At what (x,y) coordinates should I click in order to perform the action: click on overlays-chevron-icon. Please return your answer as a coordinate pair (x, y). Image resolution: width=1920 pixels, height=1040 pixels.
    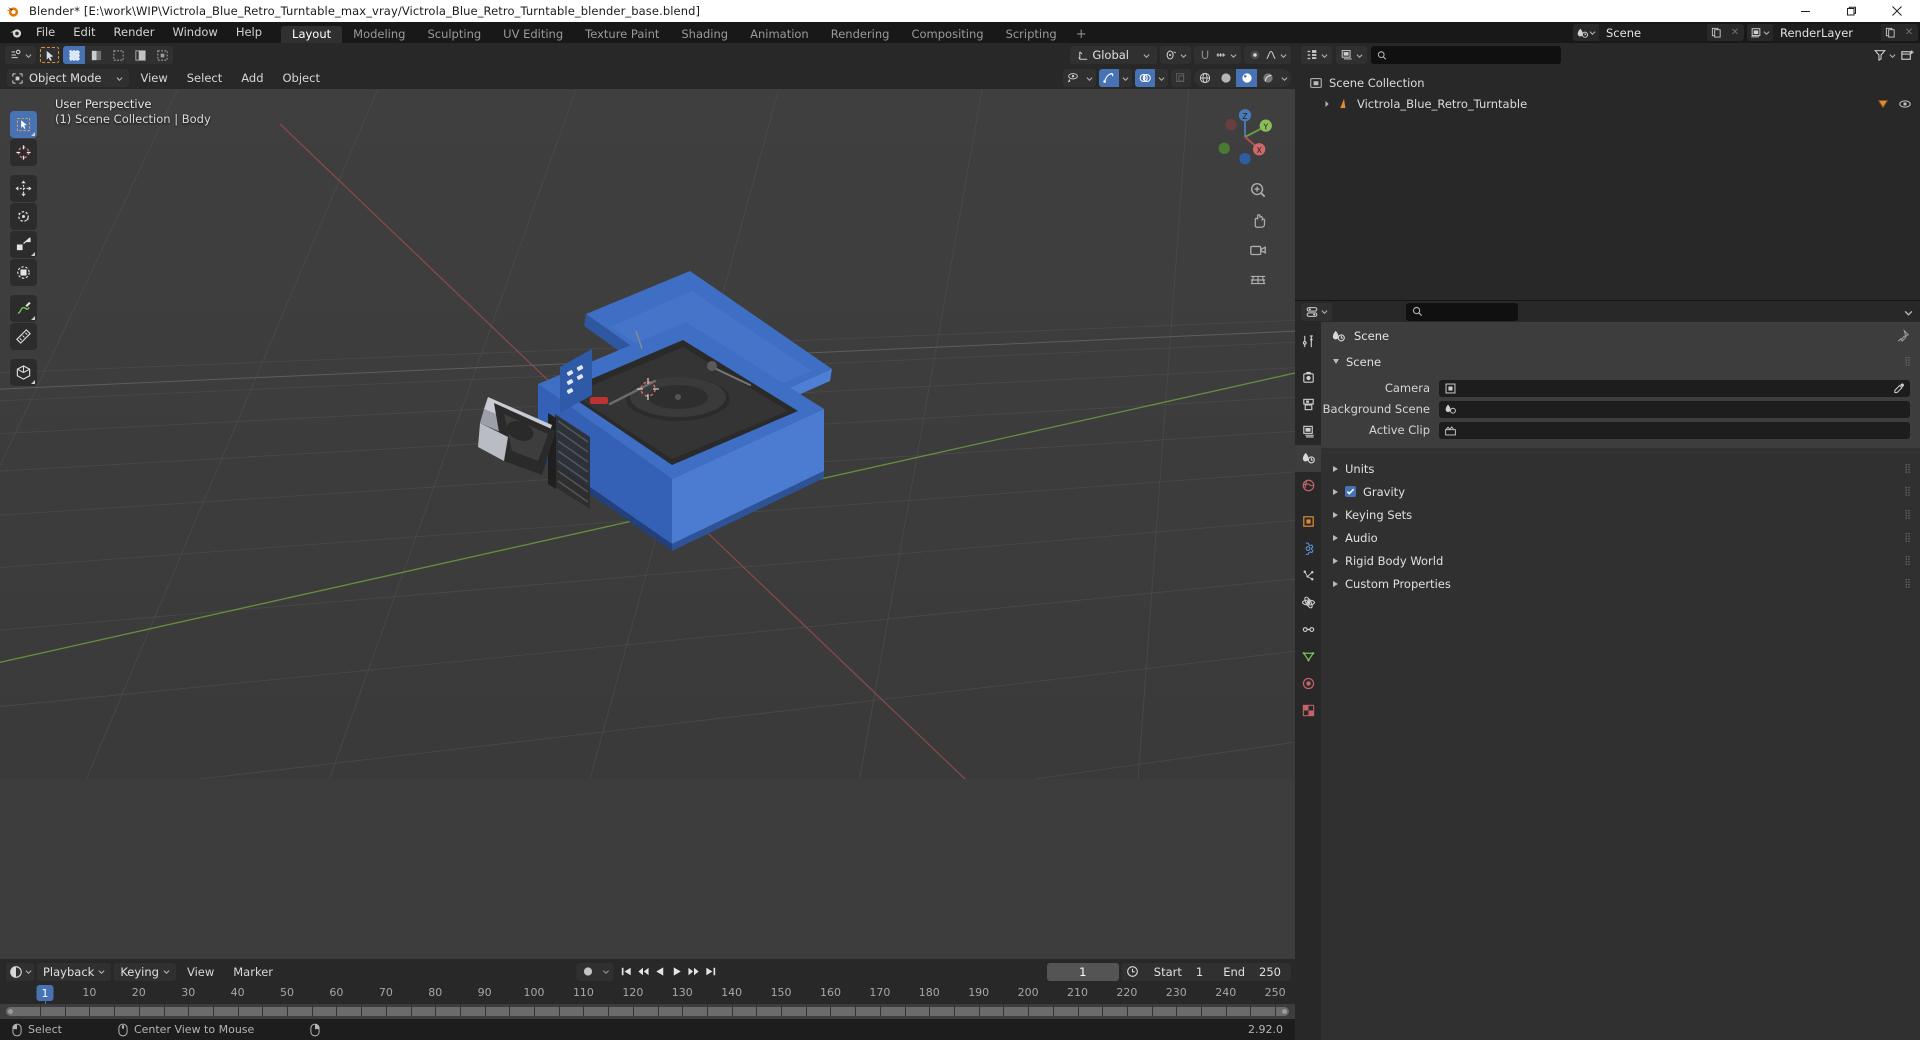
    Looking at the image, I should click on (1161, 78).